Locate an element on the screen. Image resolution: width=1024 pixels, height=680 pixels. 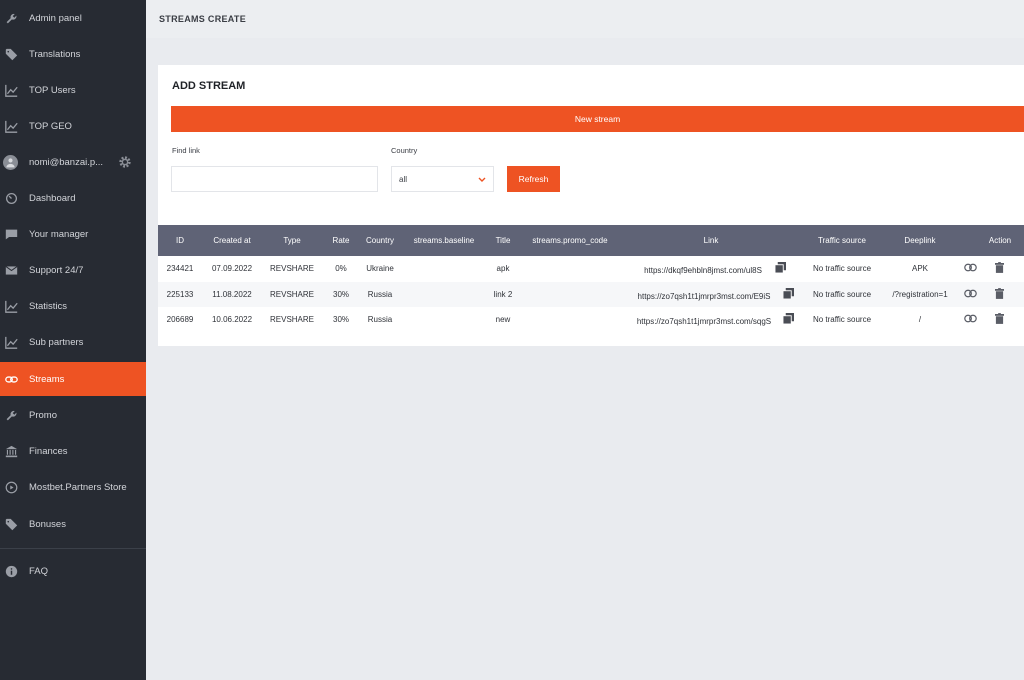
column-header: Link is located at coordinates (711, 240).